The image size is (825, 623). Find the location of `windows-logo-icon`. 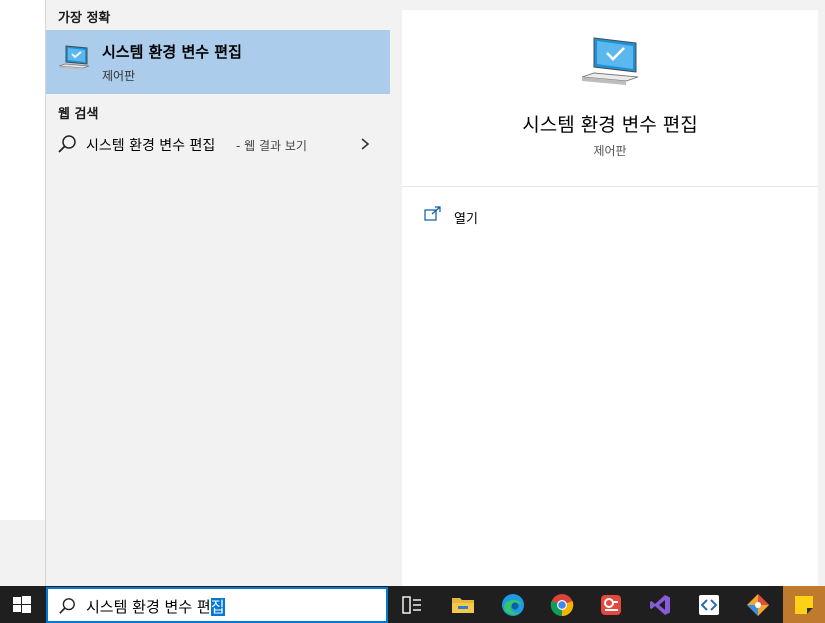

windows-logo-icon is located at coordinates (22, 604).